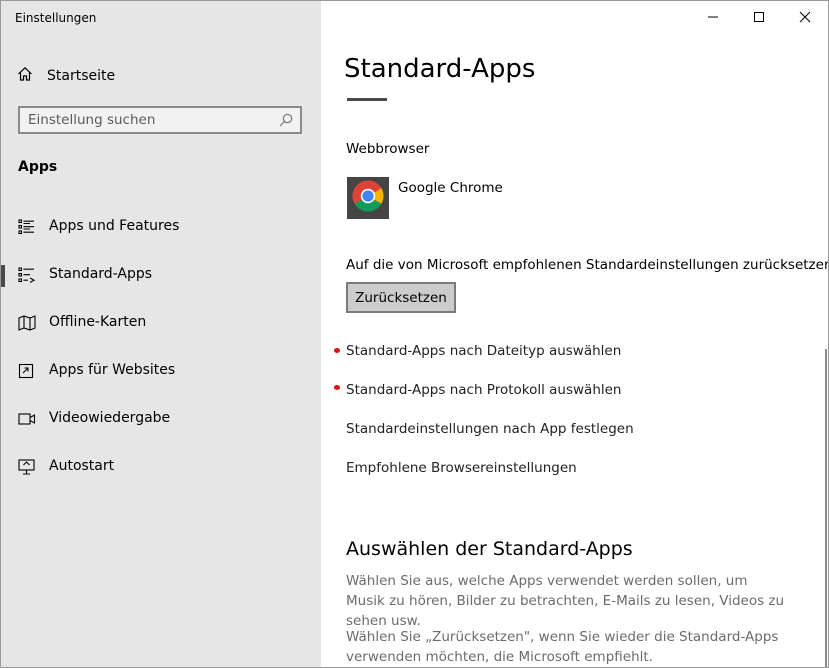 This screenshot has width=829, height=668. What do you see at coordinates (450, 188) in the screenshot?
I see `browser-name: Google Chrome` at bounding box center [450, 188].